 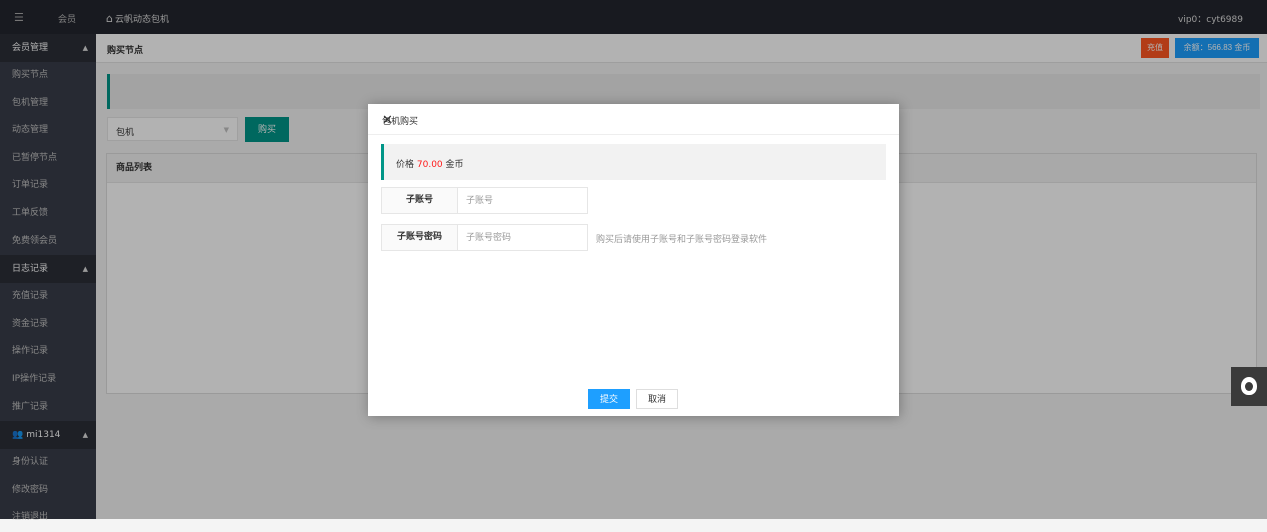 I want to click on close-icon: ✕, so click(x=634, y=120).